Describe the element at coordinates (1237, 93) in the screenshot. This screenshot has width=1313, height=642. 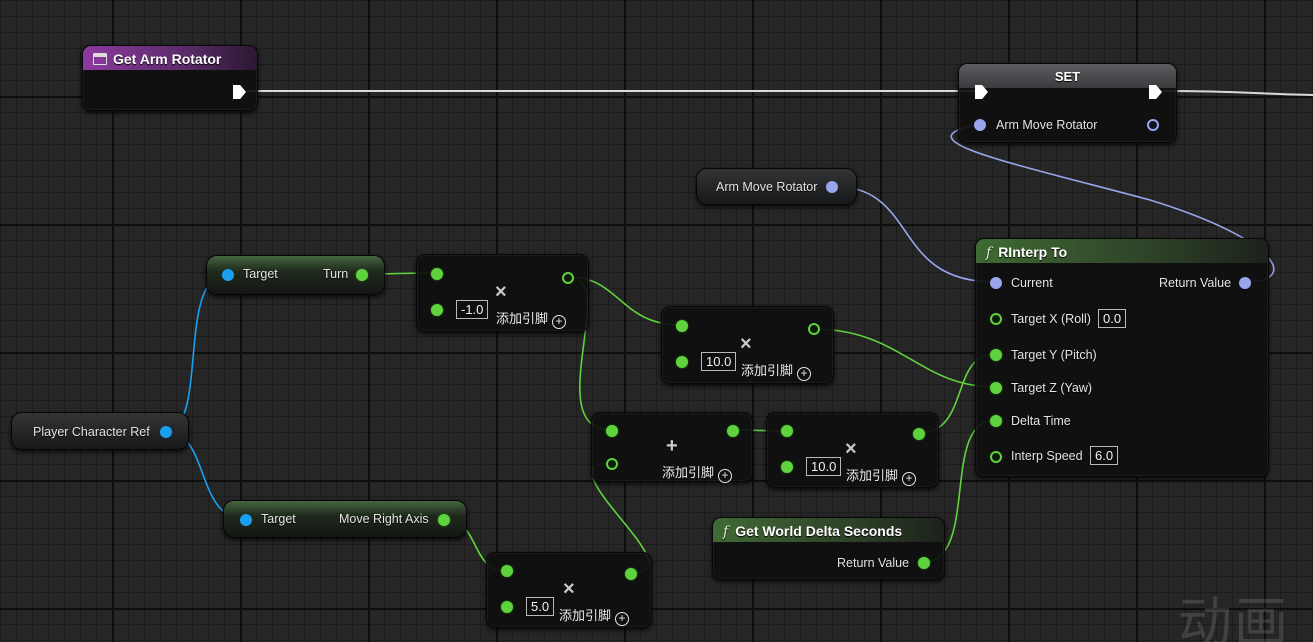
I see `exec-wire-out` at that location.